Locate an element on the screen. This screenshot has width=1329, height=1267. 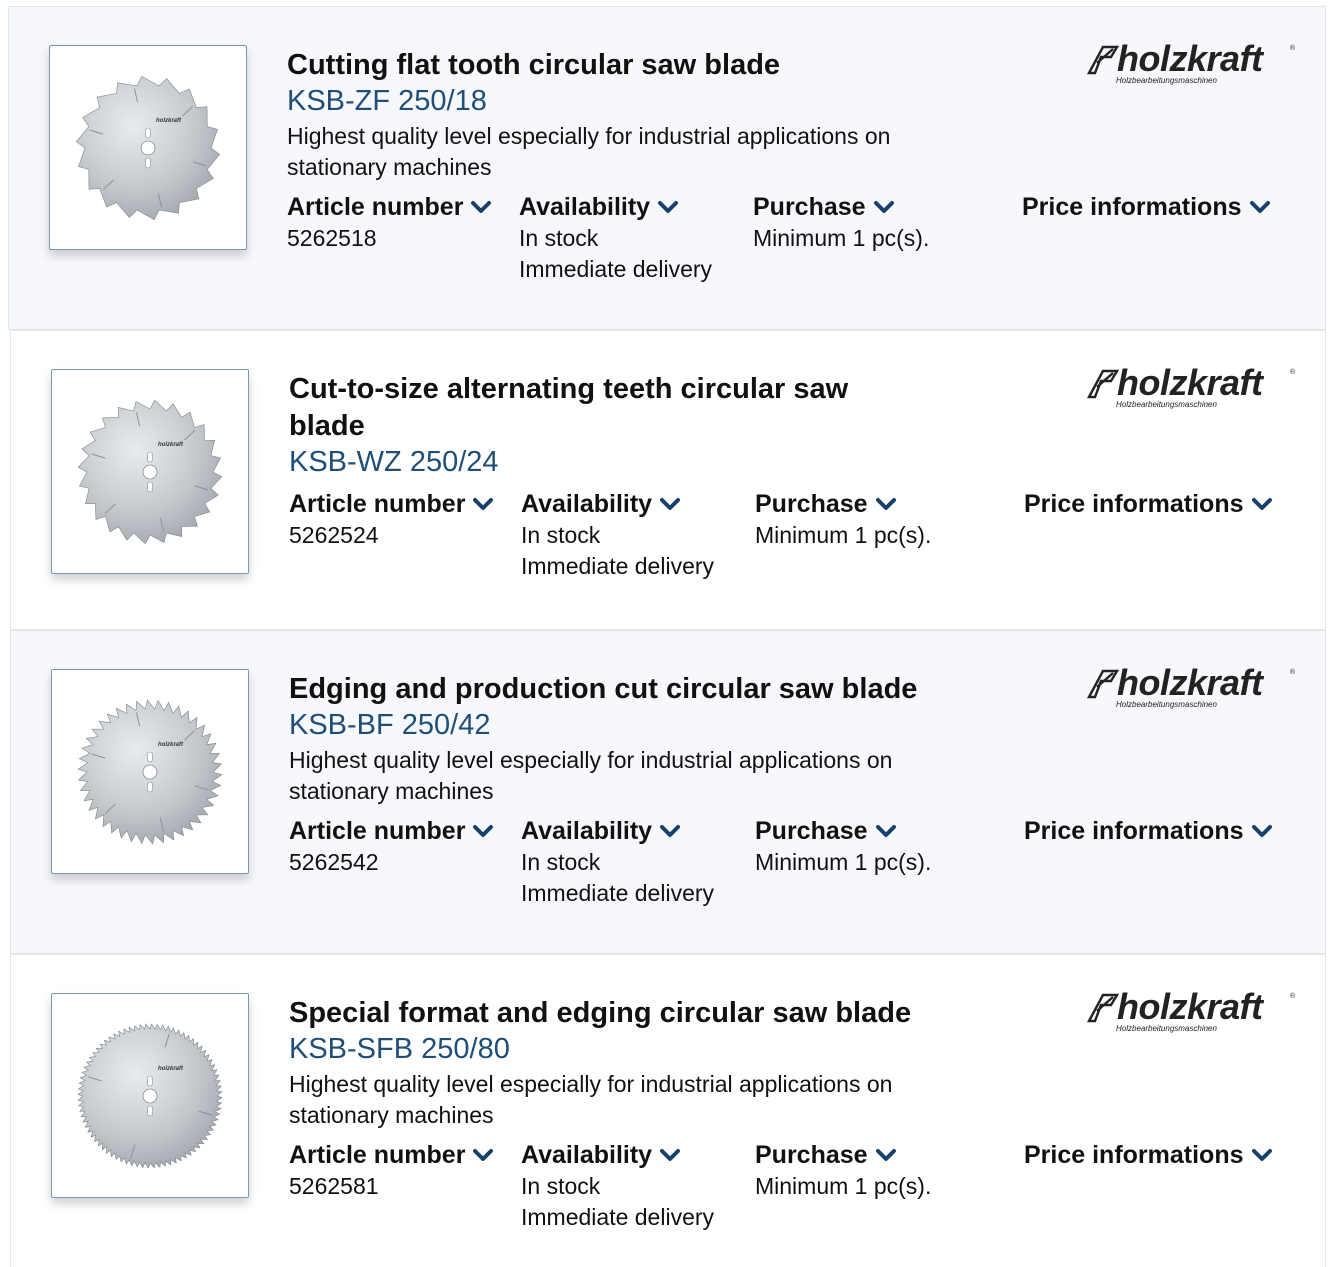
article-number-column: Article number 5262581 is located at coordinates (391, 1171).